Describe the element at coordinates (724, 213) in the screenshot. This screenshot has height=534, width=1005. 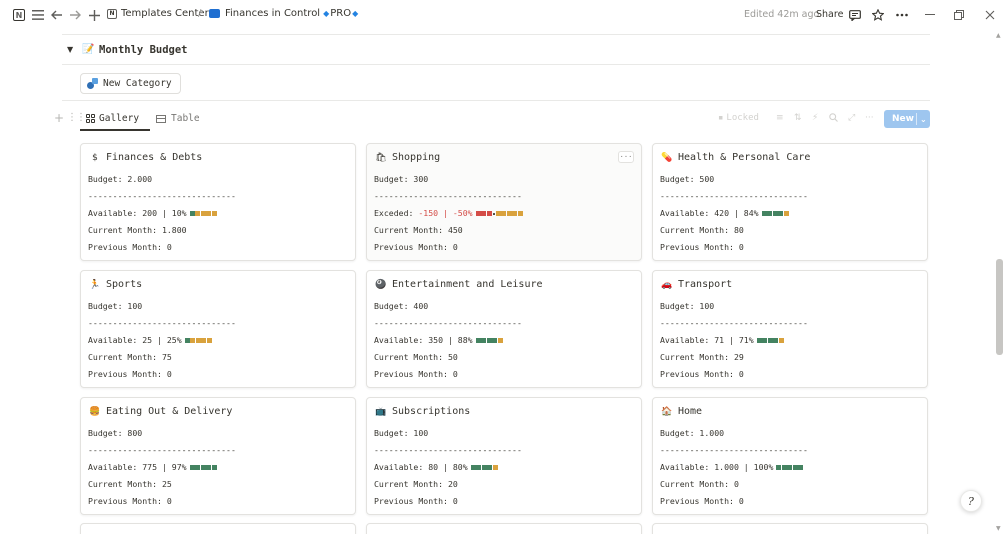
I see `available-line: Available: 420 | 84%` at that location.